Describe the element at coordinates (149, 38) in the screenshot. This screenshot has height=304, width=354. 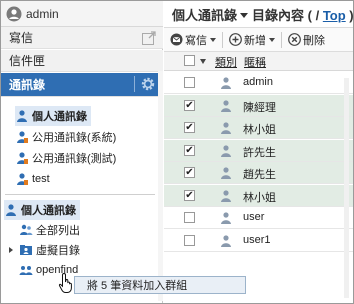
I see `popout-icon` at that location.